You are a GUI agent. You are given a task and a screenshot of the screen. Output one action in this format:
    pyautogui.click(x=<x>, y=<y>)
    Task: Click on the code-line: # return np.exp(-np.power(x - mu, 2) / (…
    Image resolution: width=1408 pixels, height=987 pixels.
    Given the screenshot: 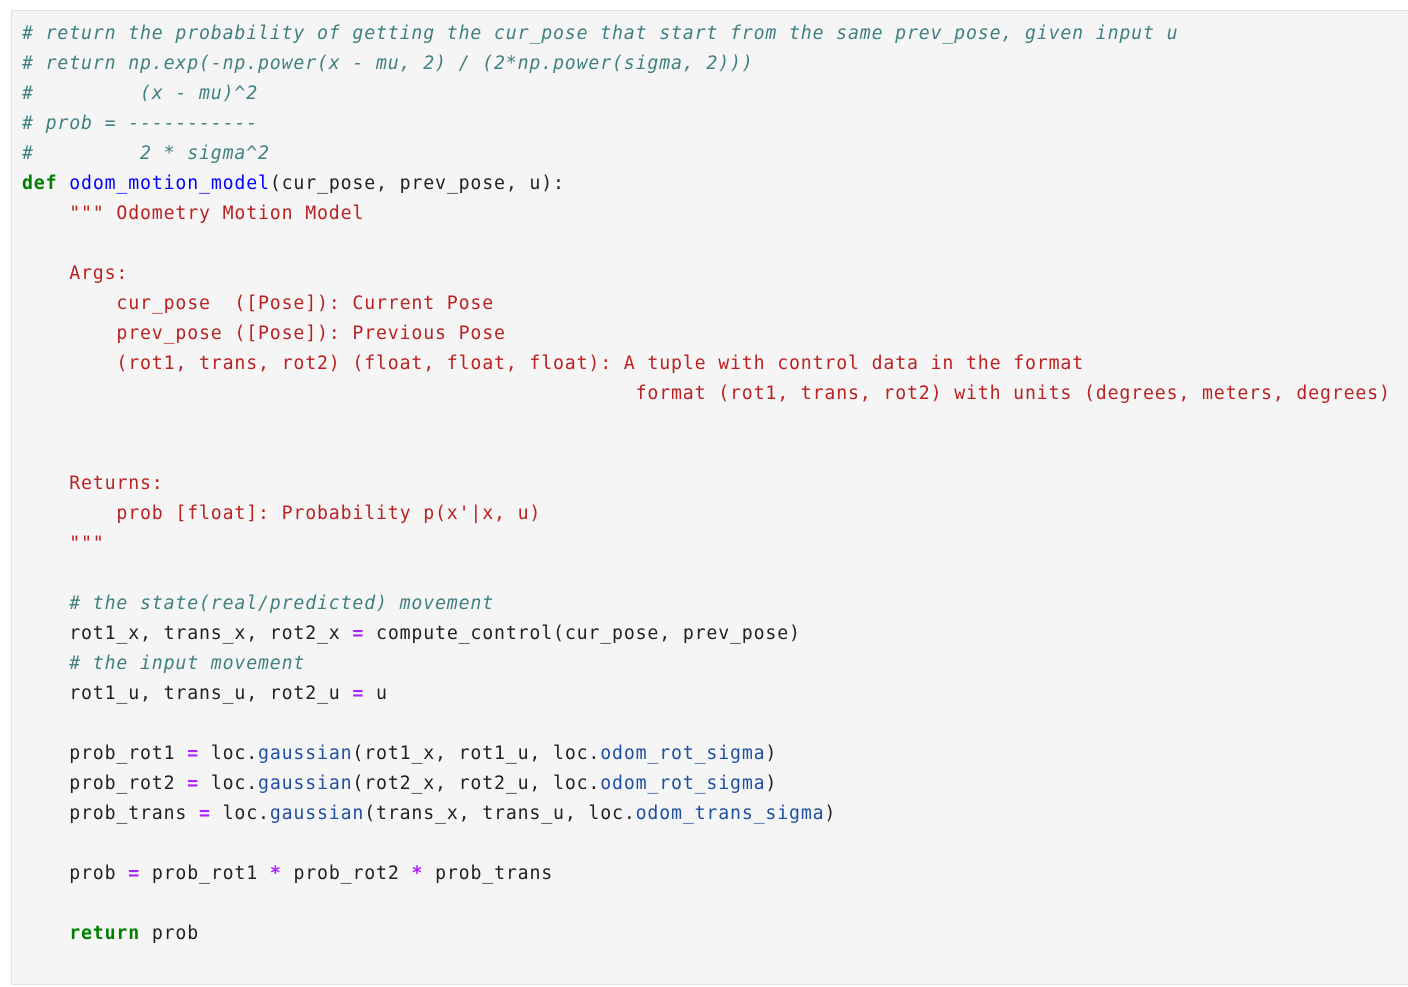 What is the action you would take?
    pyautogui.click(x=706, y=64)
    